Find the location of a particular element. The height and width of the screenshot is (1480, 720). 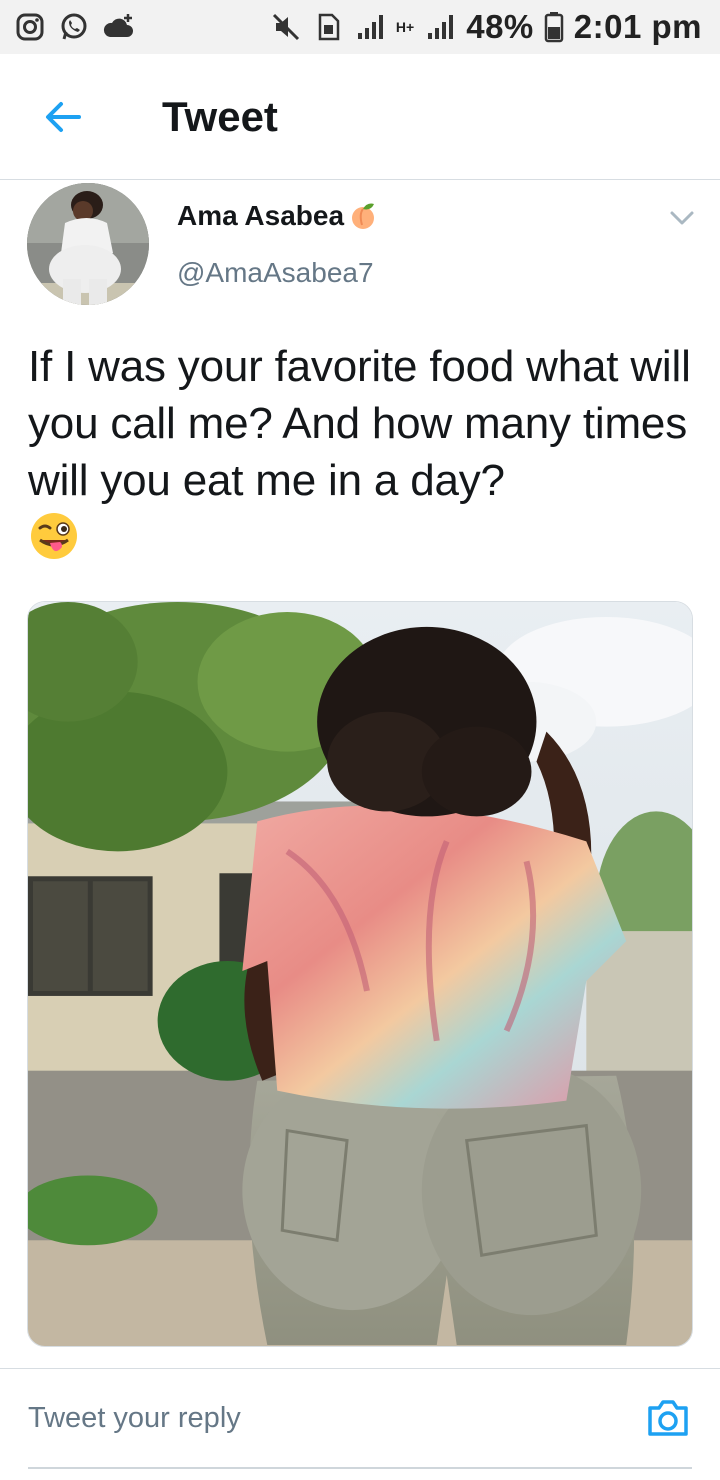

camera-icon is located at coordinates (668, 1418).